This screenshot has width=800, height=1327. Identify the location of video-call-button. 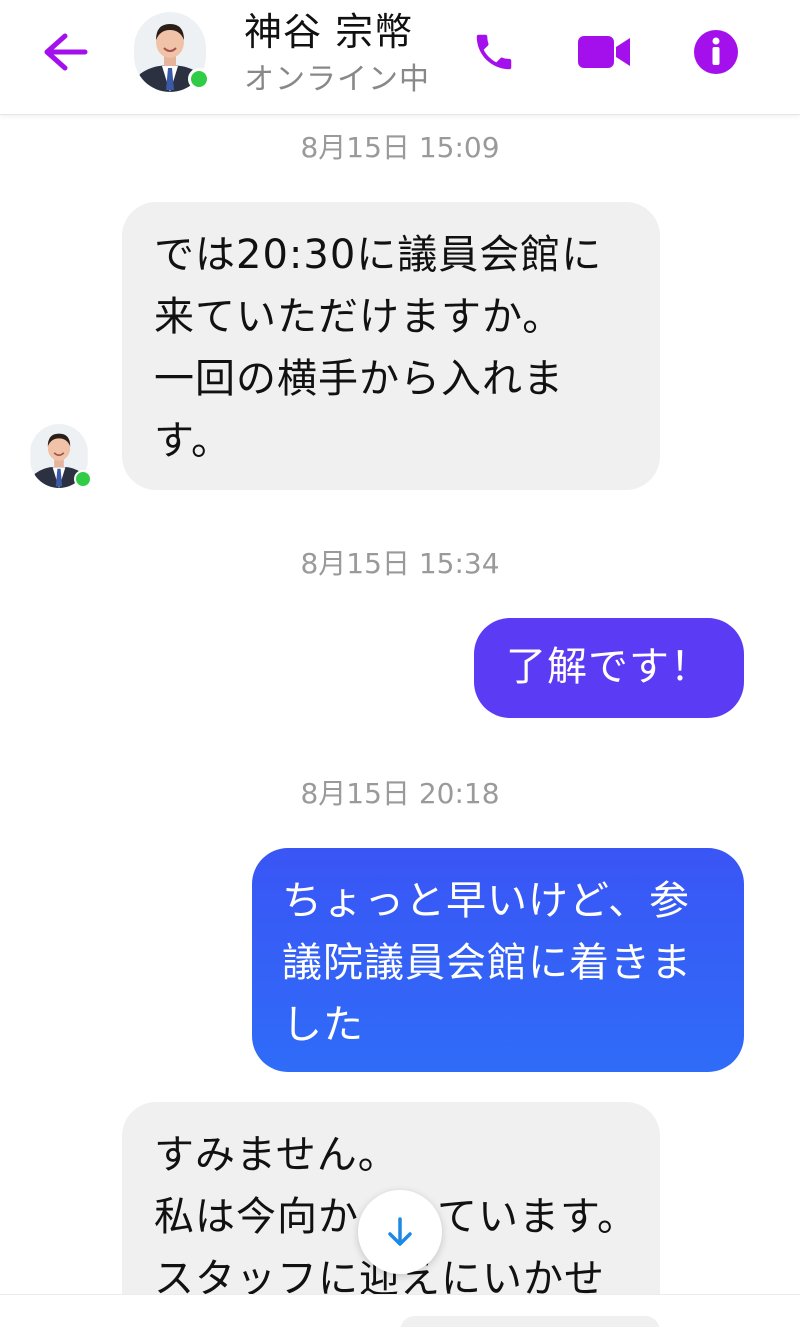
(604, 52).